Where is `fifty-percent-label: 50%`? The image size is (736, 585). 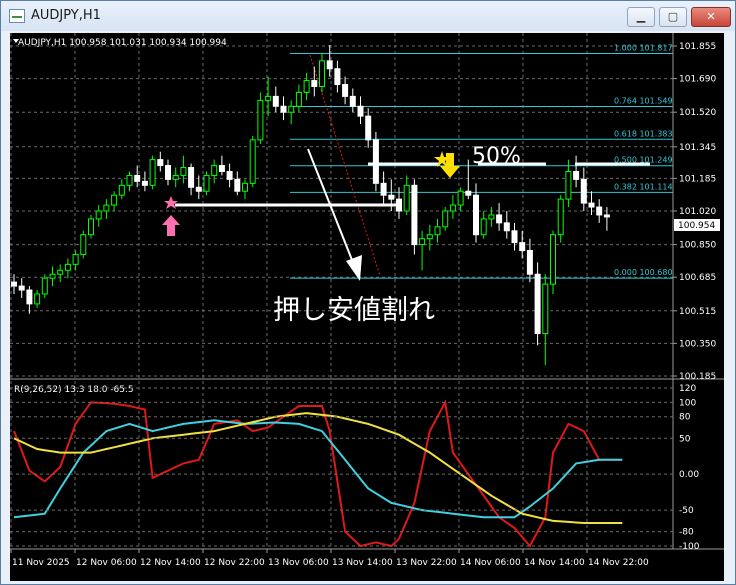 fifty-percent-label: 50% is located at coordinates (496, 156).